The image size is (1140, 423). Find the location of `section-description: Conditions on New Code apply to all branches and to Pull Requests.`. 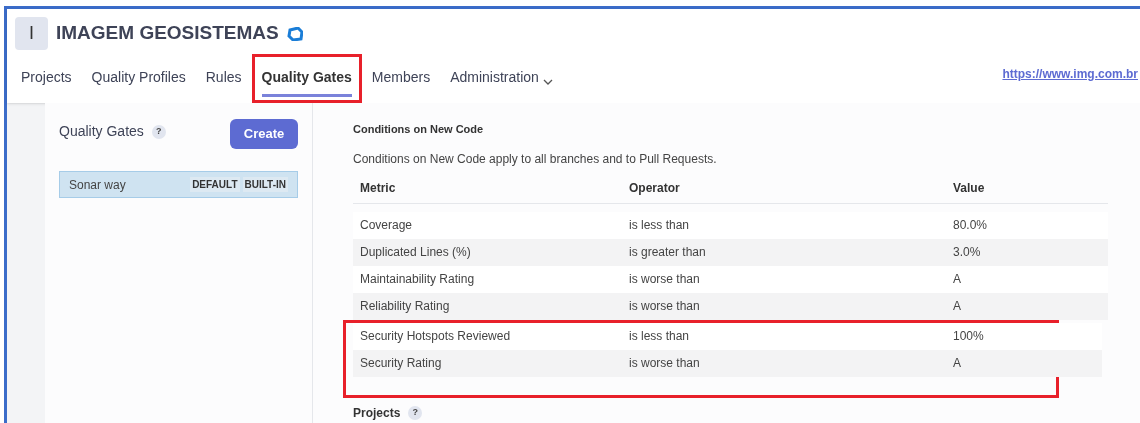

section-description: Conditions on New Code apply to all branches and to Pull Requests. is located at coordinates (535, 159).